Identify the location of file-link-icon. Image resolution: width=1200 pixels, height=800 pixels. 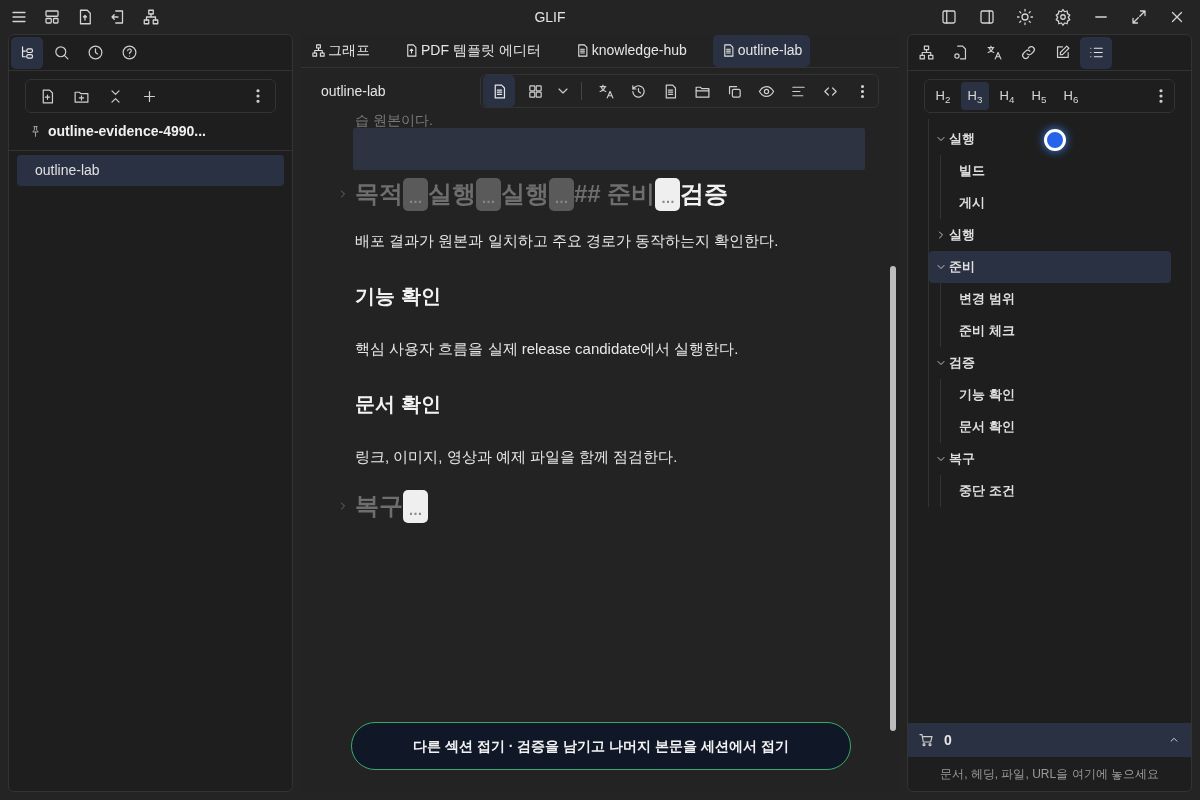
(960, 52).